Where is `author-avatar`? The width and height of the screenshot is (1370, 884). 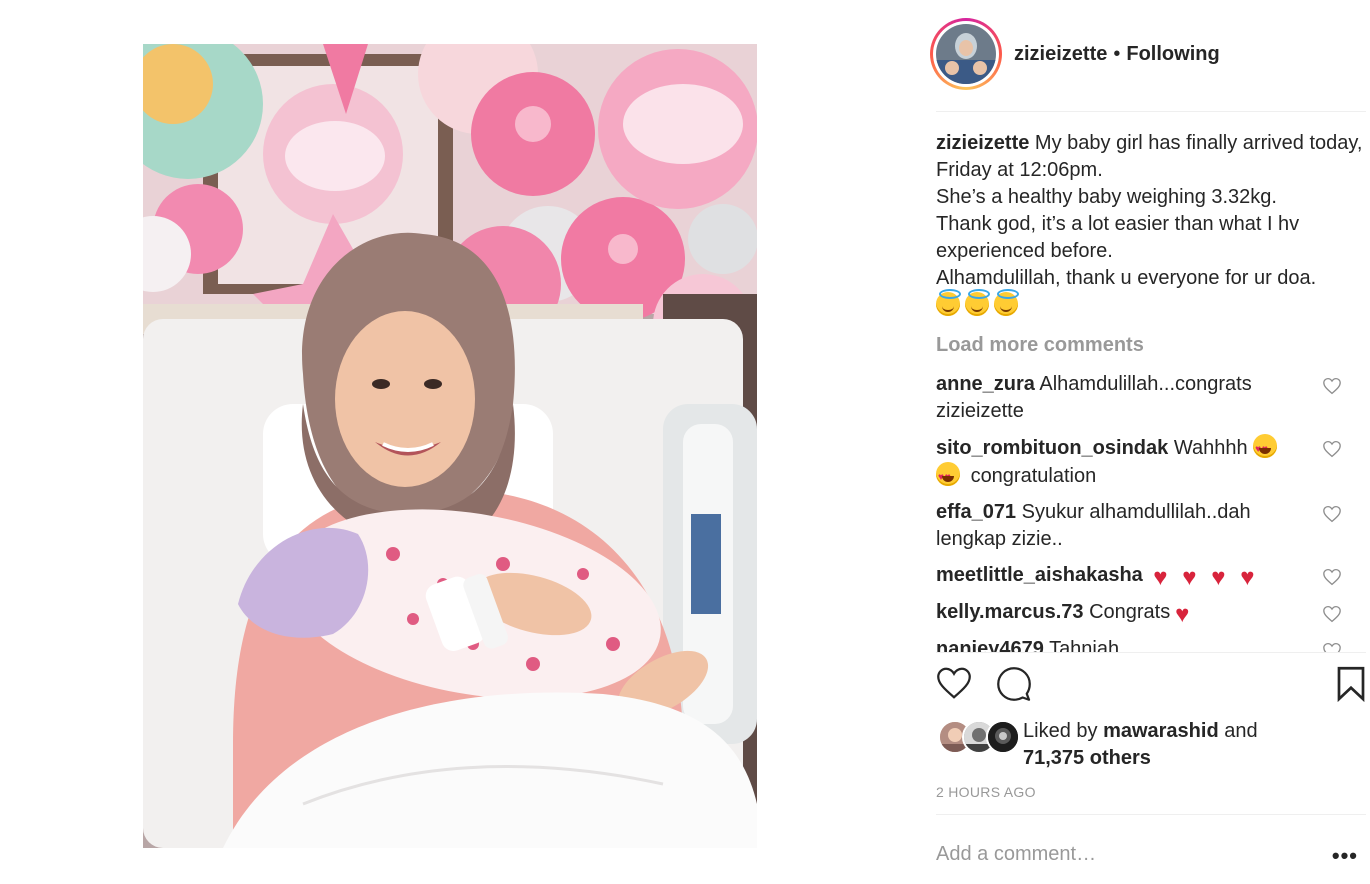 author-avatar is located at coordinates (966, 54).